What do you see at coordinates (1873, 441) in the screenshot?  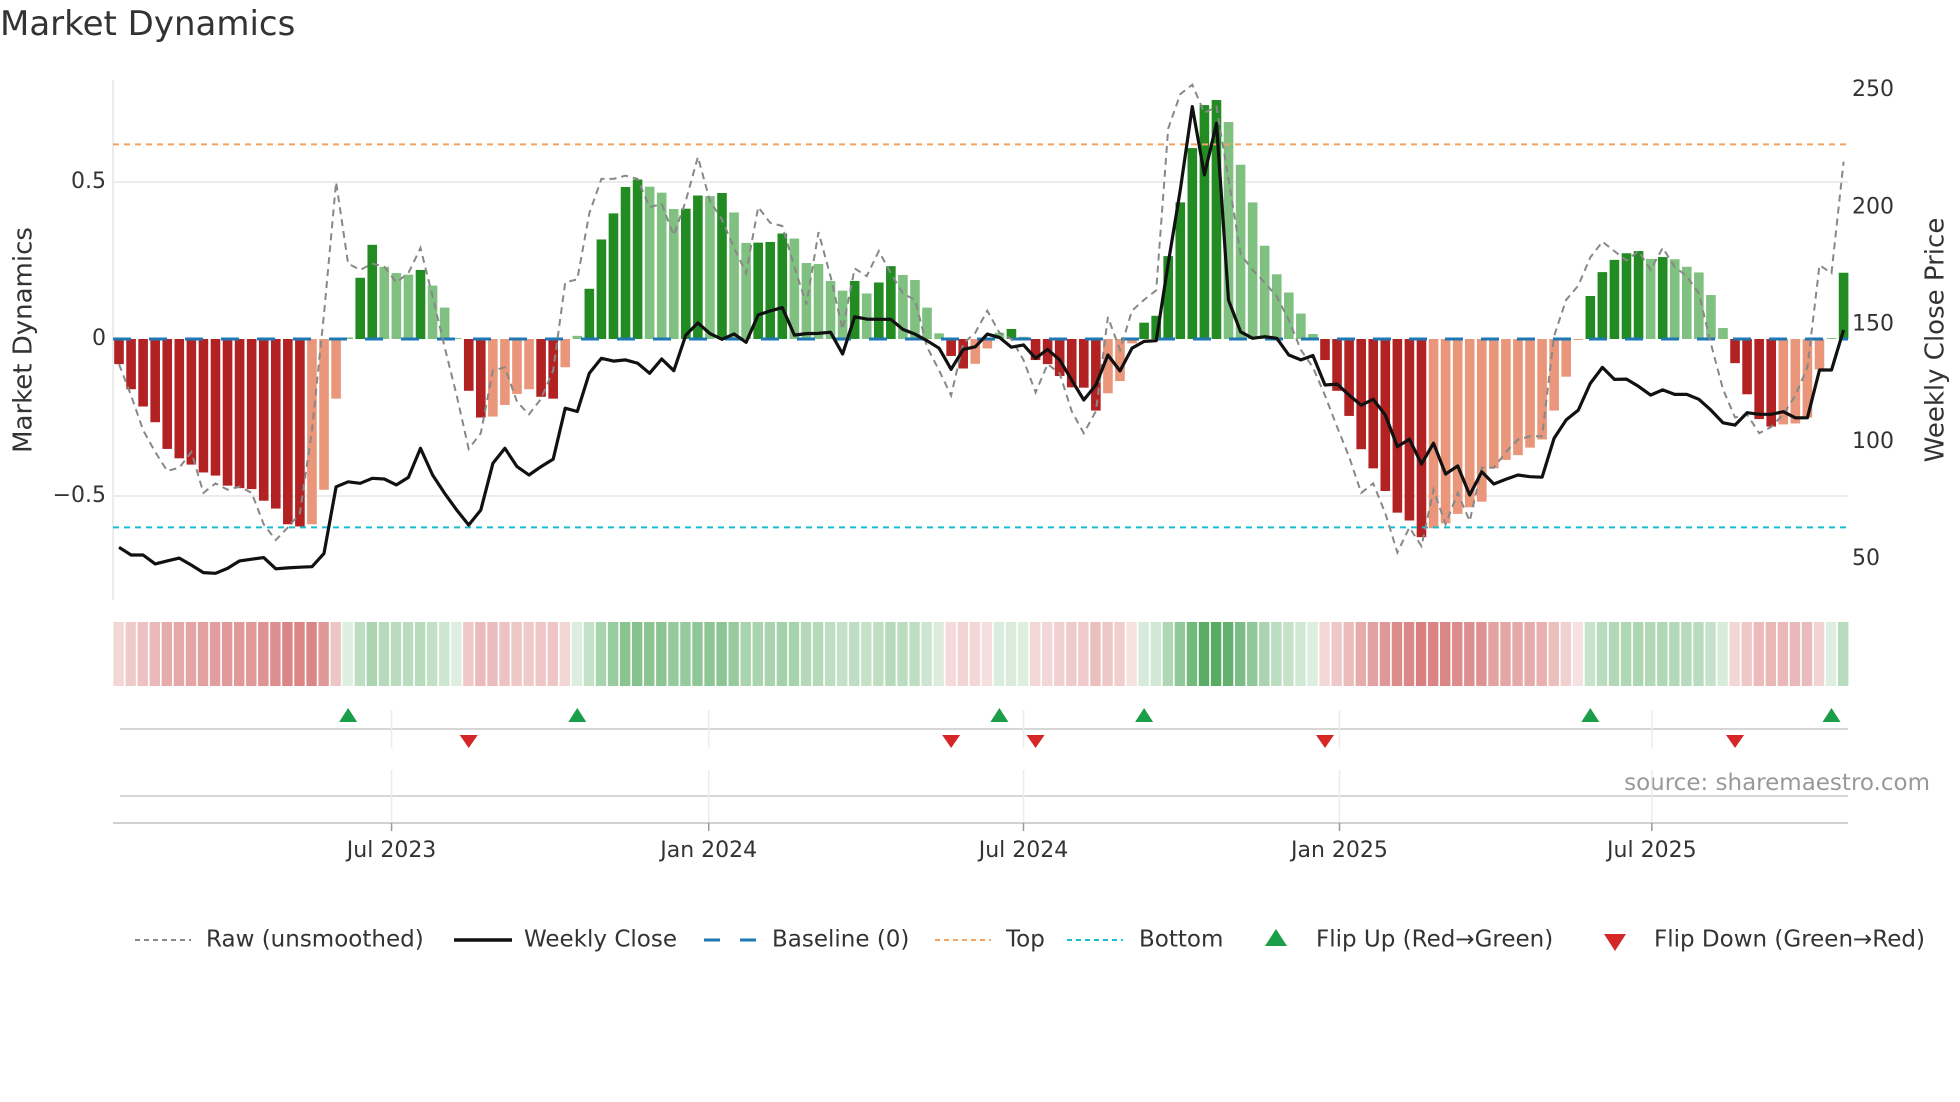 I see `y2-tick-label: 100` at bounding box center [1873, 441].